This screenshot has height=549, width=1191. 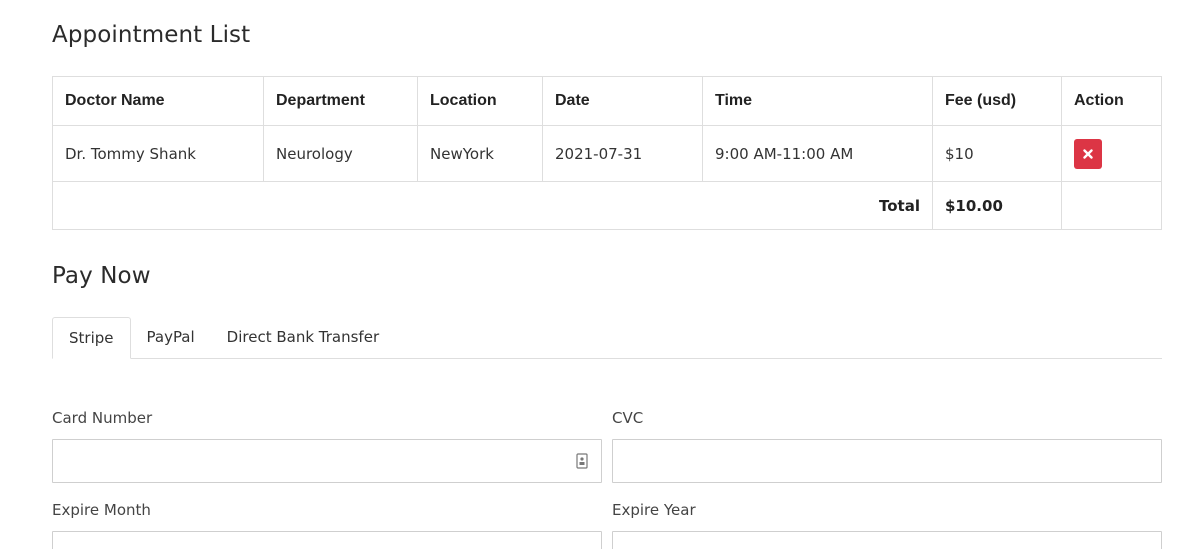 What do you see at coordinates (1111, 205) in the screenshot?
I see `total-empty-cell` at bounding box center [1111, 205].